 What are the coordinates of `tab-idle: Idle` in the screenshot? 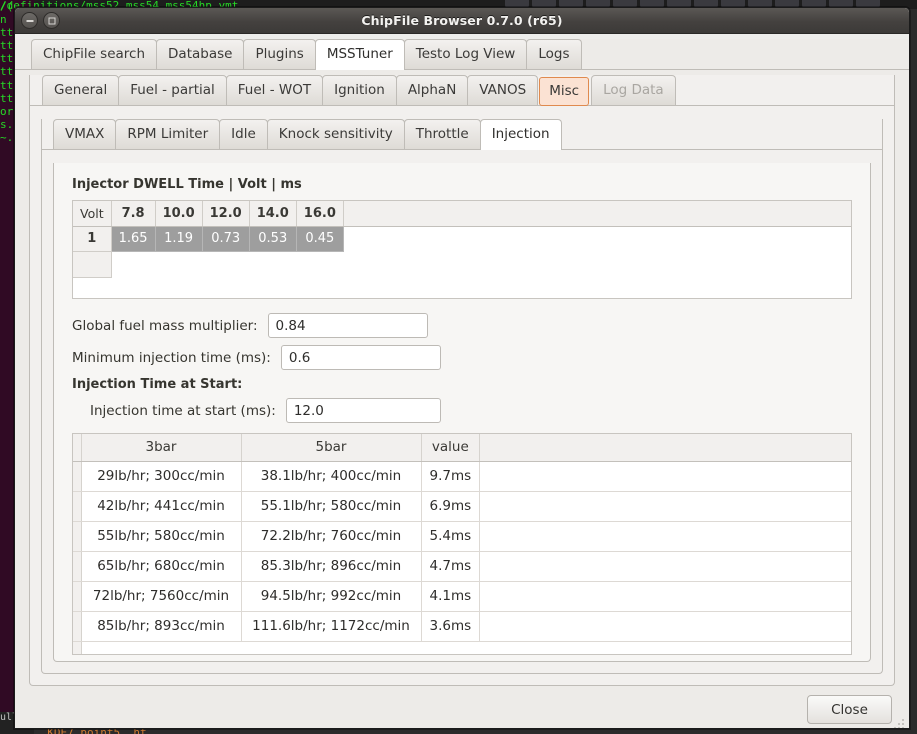 It's located at (243, 134).